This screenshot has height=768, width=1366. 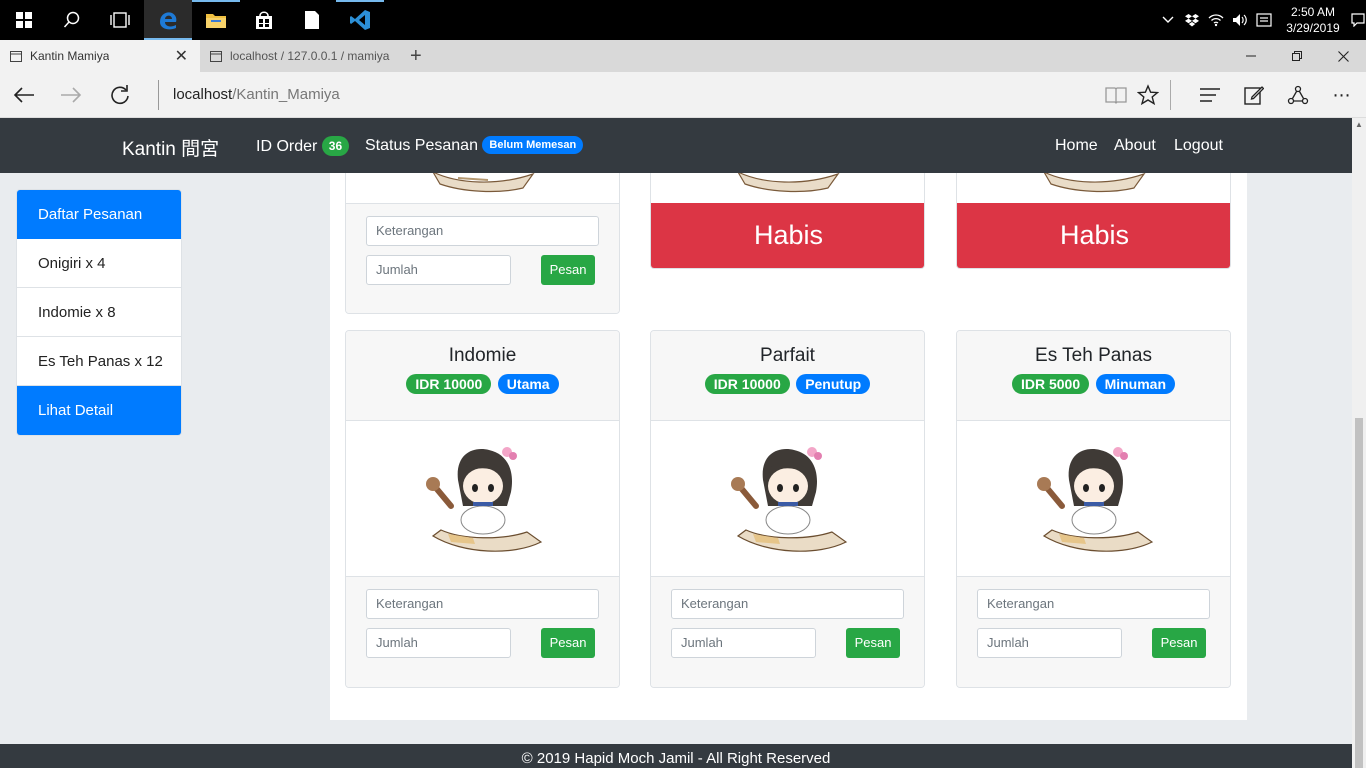 What do you see at coordinates (1240, 20) in the screenshot?
I see `volume-tray` at bounding box center [1240, 20].